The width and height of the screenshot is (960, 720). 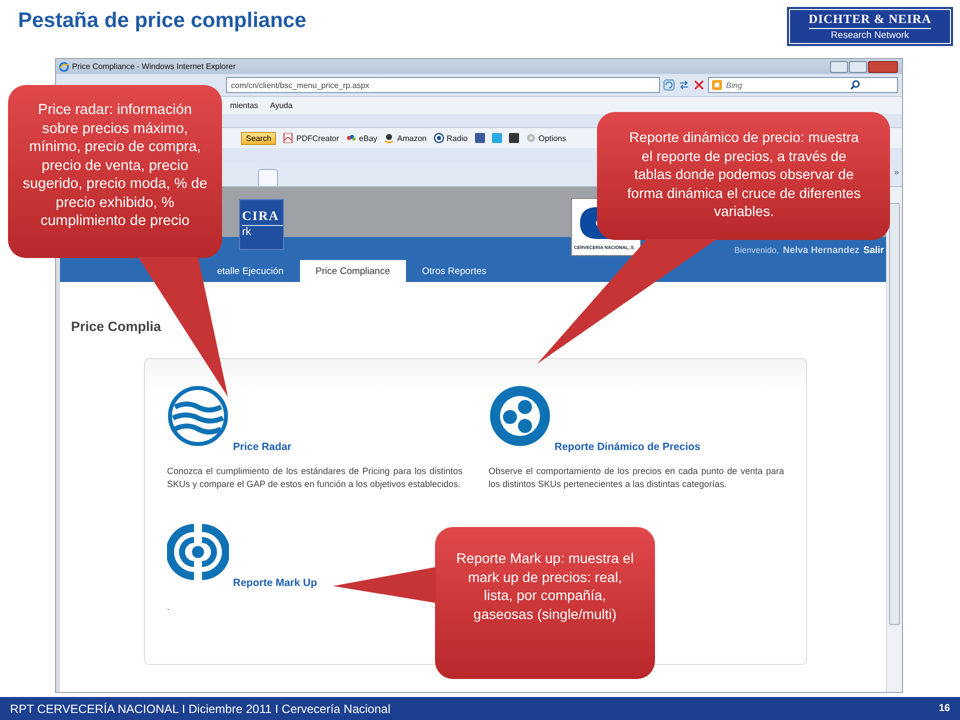 I want to click on logo-text: CIRA, so click(x=262, y=217).